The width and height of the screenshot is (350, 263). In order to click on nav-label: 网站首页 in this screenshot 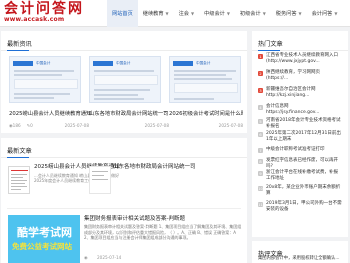, I will do `click(122, 14)`.